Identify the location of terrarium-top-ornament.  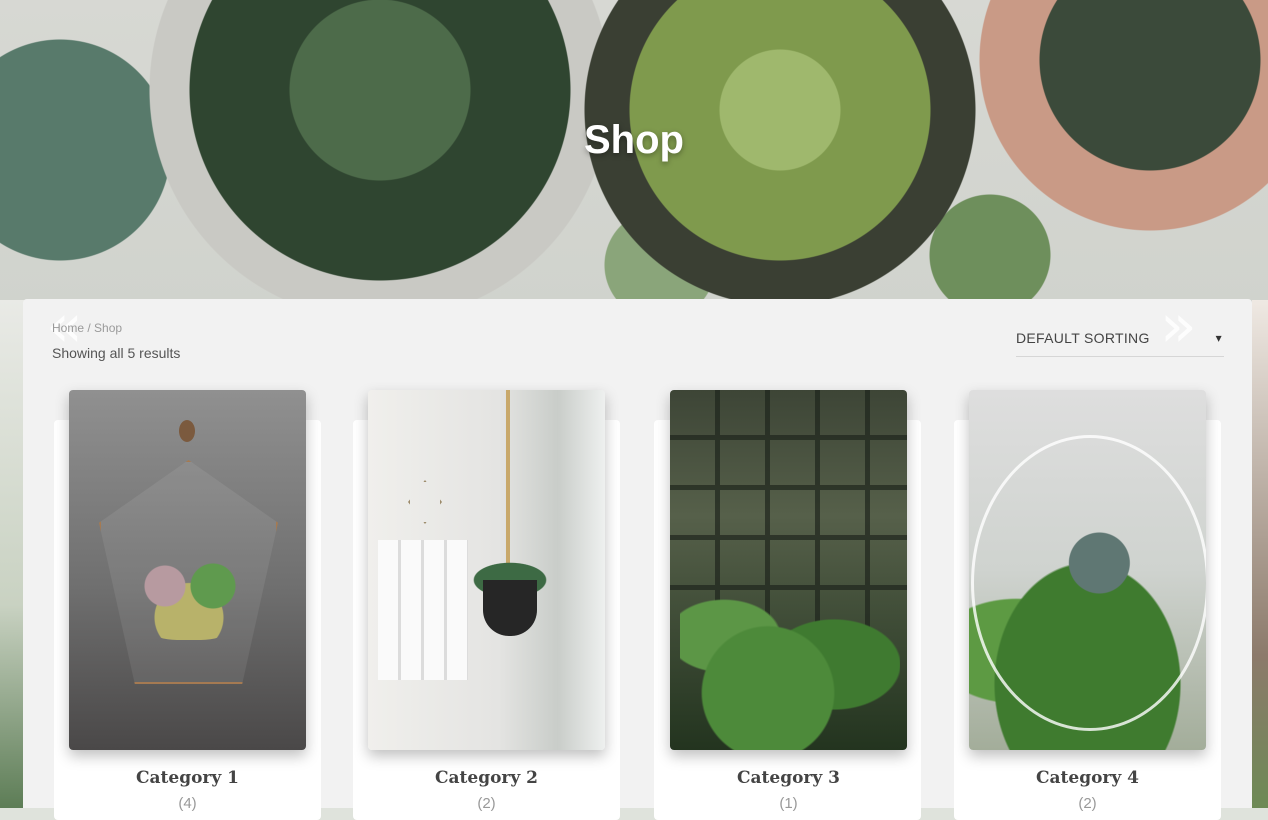
(187, 431).